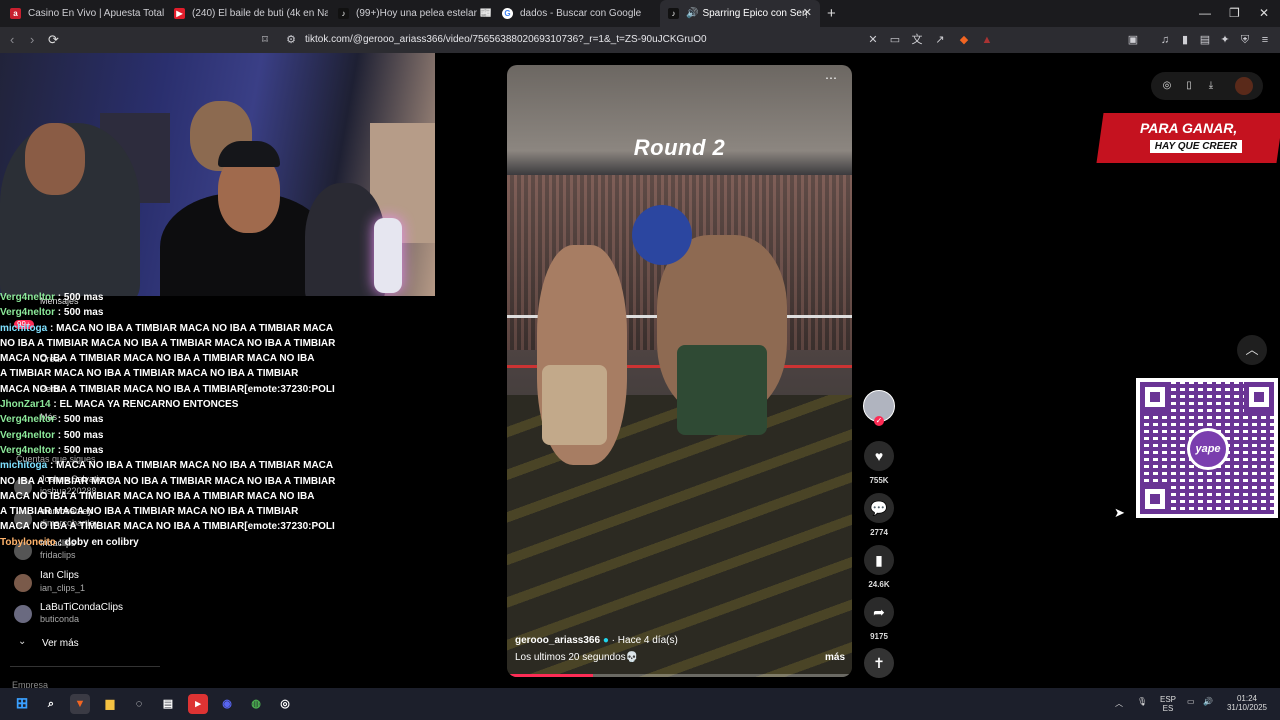 This screenshot has height=720, width=1280. Describe the element at coordinates (807, 12) in the screenshot. I see `close-tab-icon: ✕` at that location.